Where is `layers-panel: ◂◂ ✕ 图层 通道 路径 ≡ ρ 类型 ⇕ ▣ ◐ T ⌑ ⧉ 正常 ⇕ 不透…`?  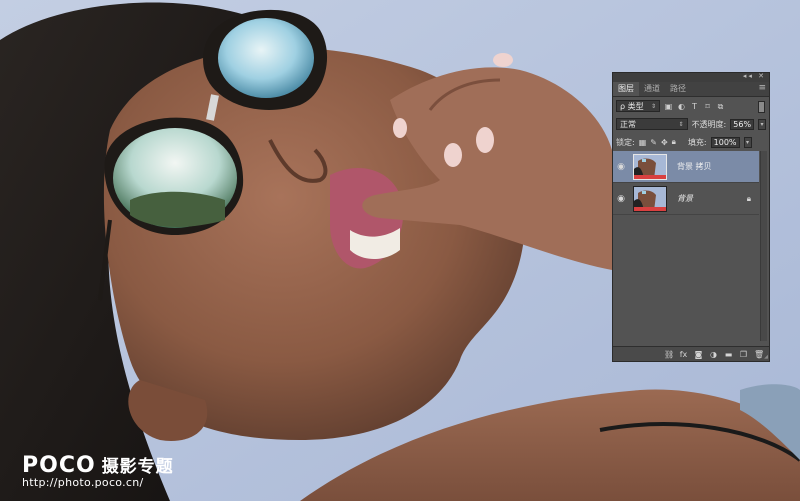 layers-panel: ◂◂ ✕ 图层 通道 路径 ≡ ρ 类型 ⇕ ▣ ◐ T ⌑ ⧉ 正常 ⇕ 不透… is located at coordinates (691, 217).